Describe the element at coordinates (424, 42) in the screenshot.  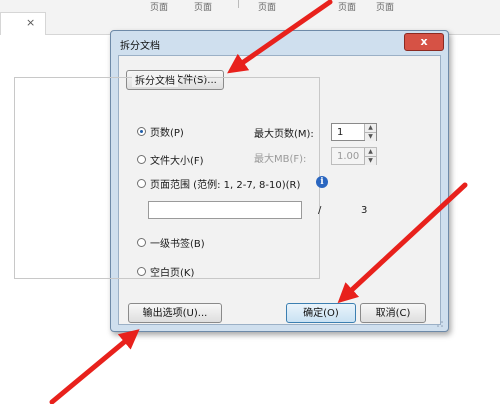
I see `close-icon: x` at that location.